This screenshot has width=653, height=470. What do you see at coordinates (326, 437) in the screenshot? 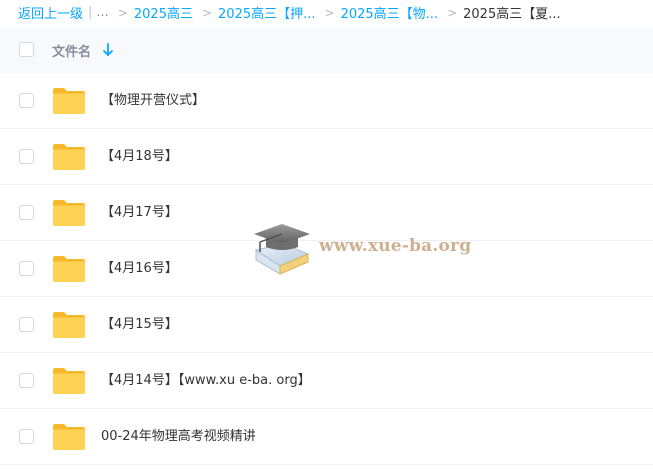
I see `list-item: 00-24年物理高考视频精讲` at bounding box center [326, 437].